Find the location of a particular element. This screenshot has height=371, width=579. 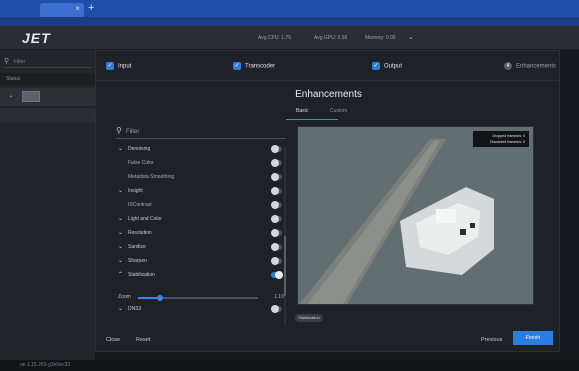

enhancement-denoising: ⌄ Denoising is located at coordinates (198, 149).